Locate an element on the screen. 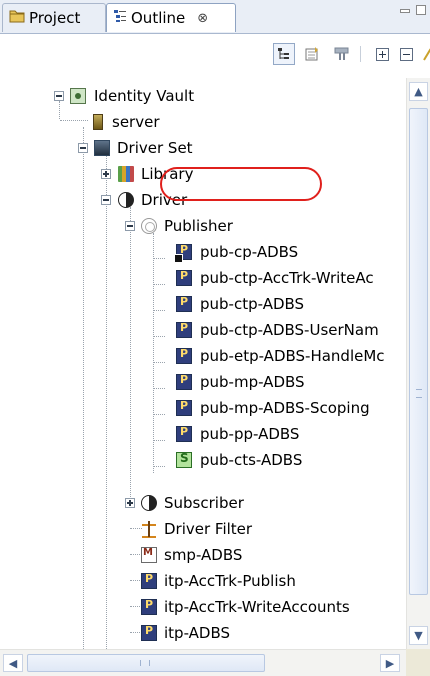 The image size is (430, 676). driver-filter-icon is located at coordinates (149, 529).